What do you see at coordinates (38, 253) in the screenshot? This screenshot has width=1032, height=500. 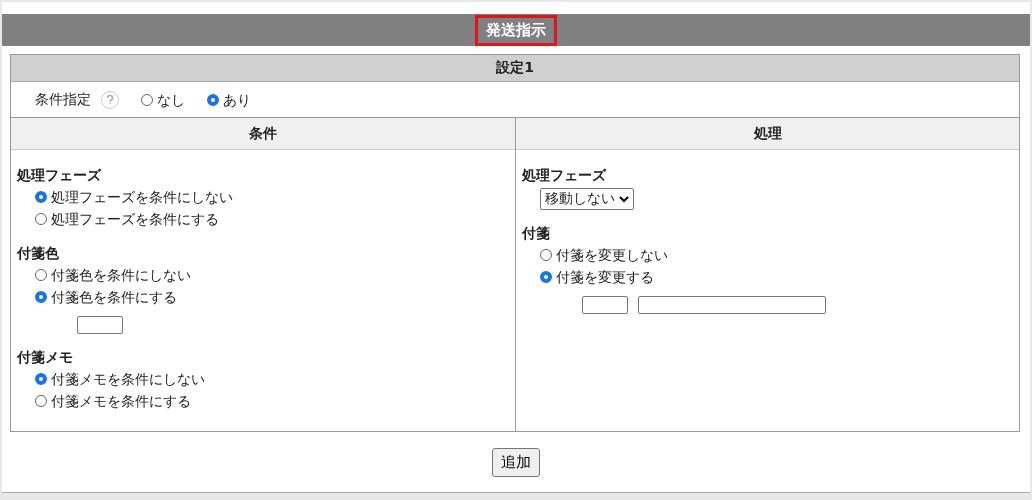 I see `group-title: 付箋色` at bounding box center [38, 253].